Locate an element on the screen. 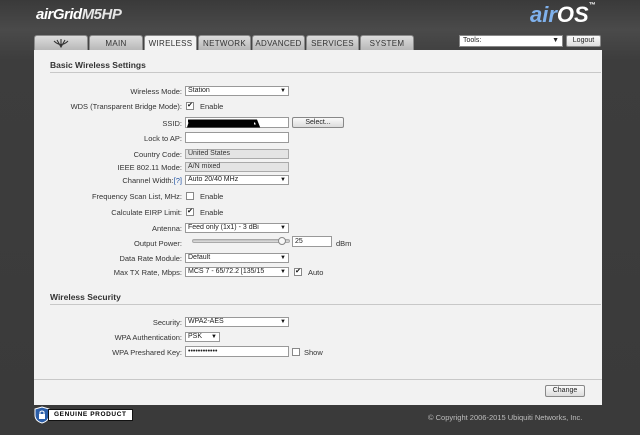 This screenshot has width=640, height=435. data-rate-value: Default is located at coordinates (199, 257).